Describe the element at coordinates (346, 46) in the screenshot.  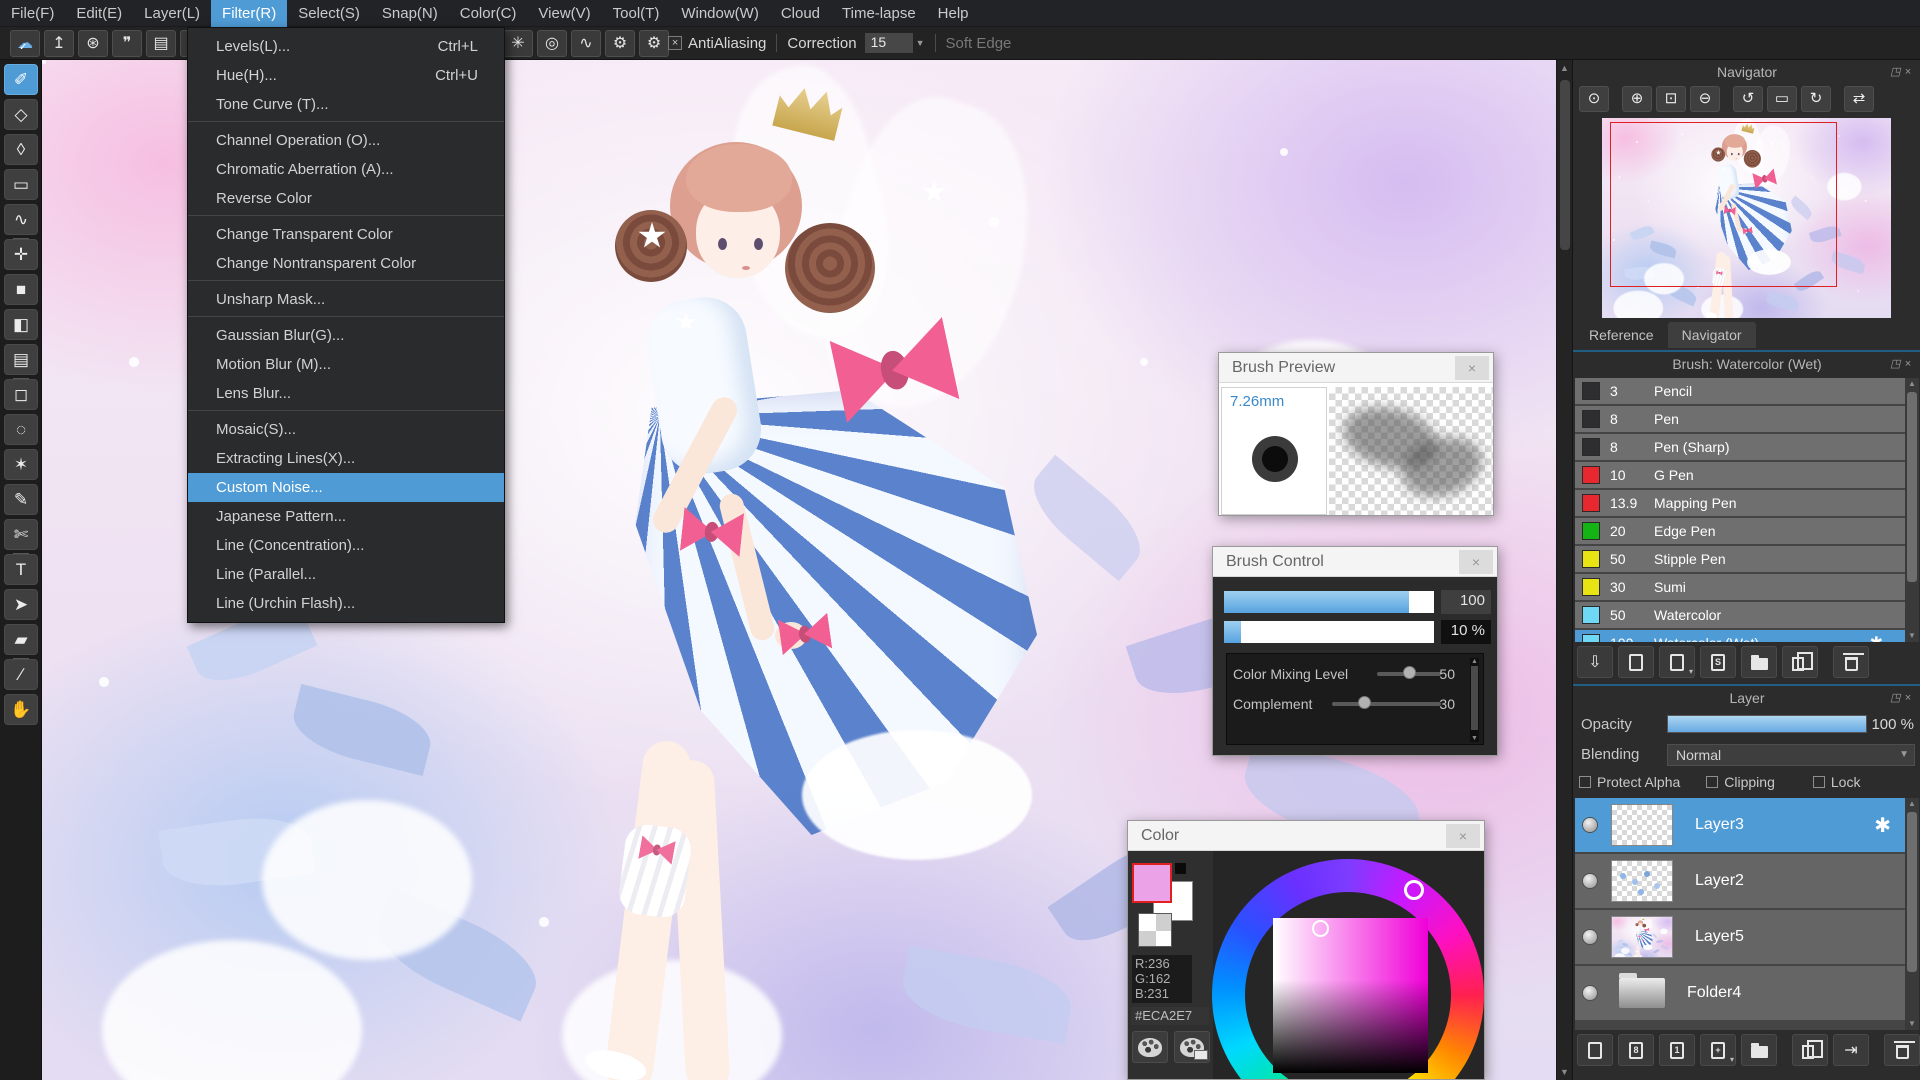
I see `menu-item-levels: Levels(L)... Ctrl+L` at that location.